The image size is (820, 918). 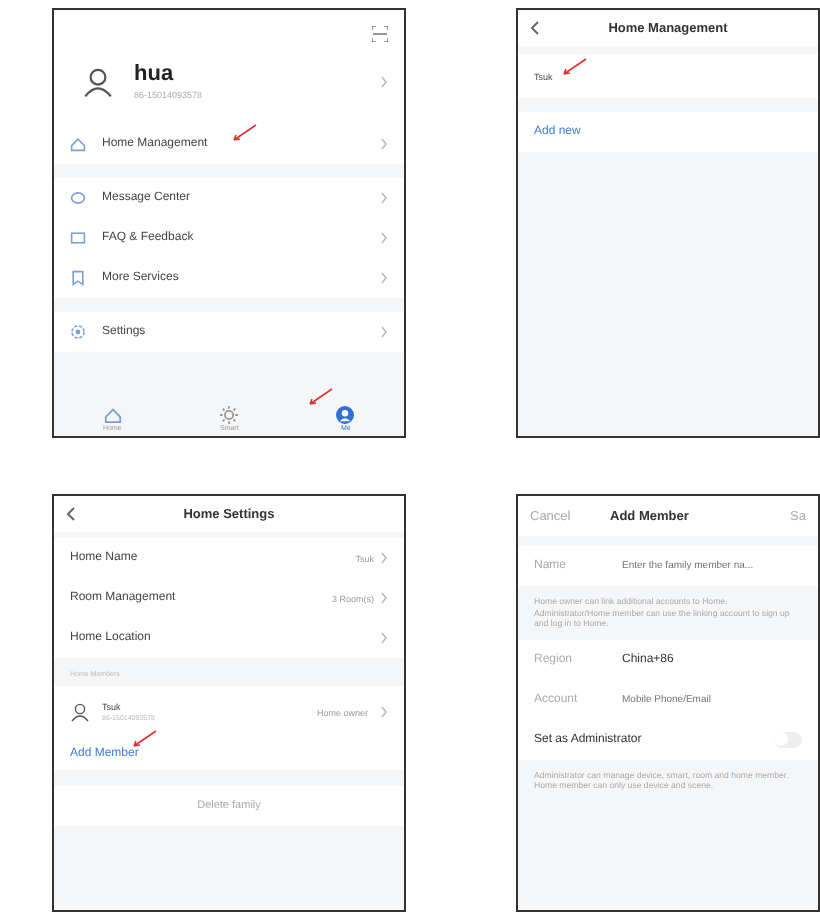 What do you see at coordinates (229, 415) in the screenshot?
I see `sun-icon` at bounding box center [229, 415].